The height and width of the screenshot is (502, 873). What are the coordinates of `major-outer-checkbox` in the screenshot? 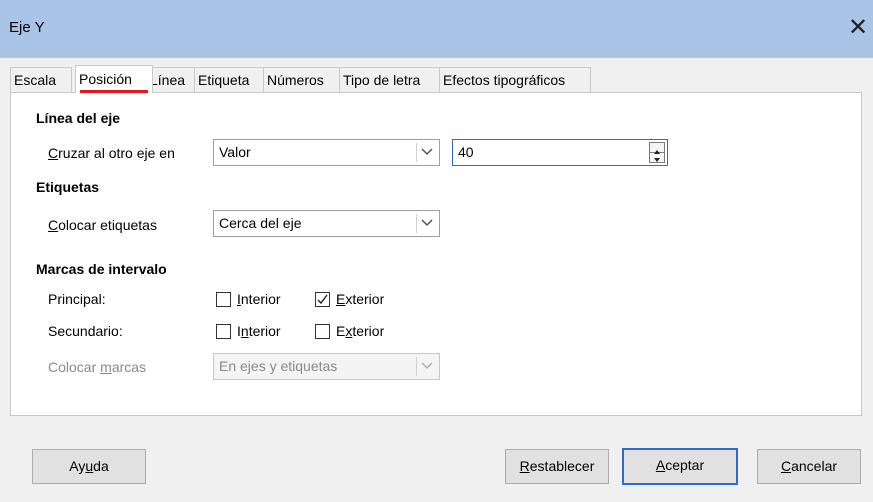 It's located at (322, 299).